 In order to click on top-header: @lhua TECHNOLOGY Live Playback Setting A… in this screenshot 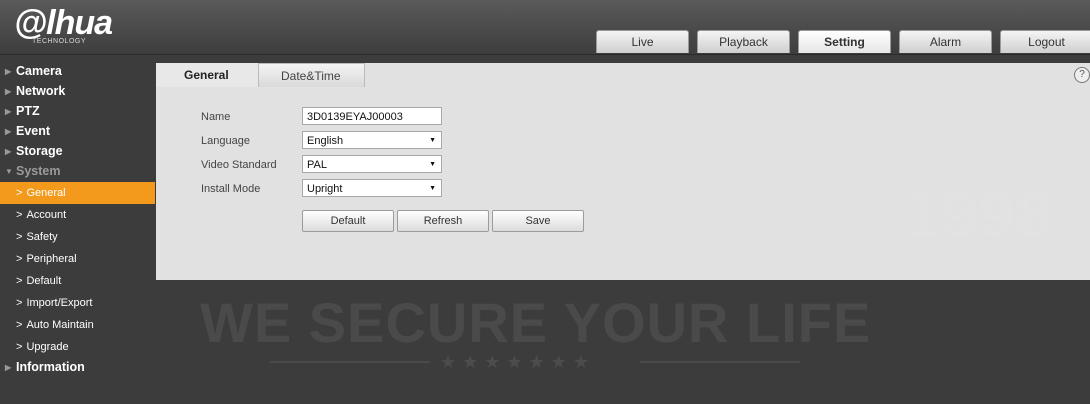, I will do `click(545, 27)`.